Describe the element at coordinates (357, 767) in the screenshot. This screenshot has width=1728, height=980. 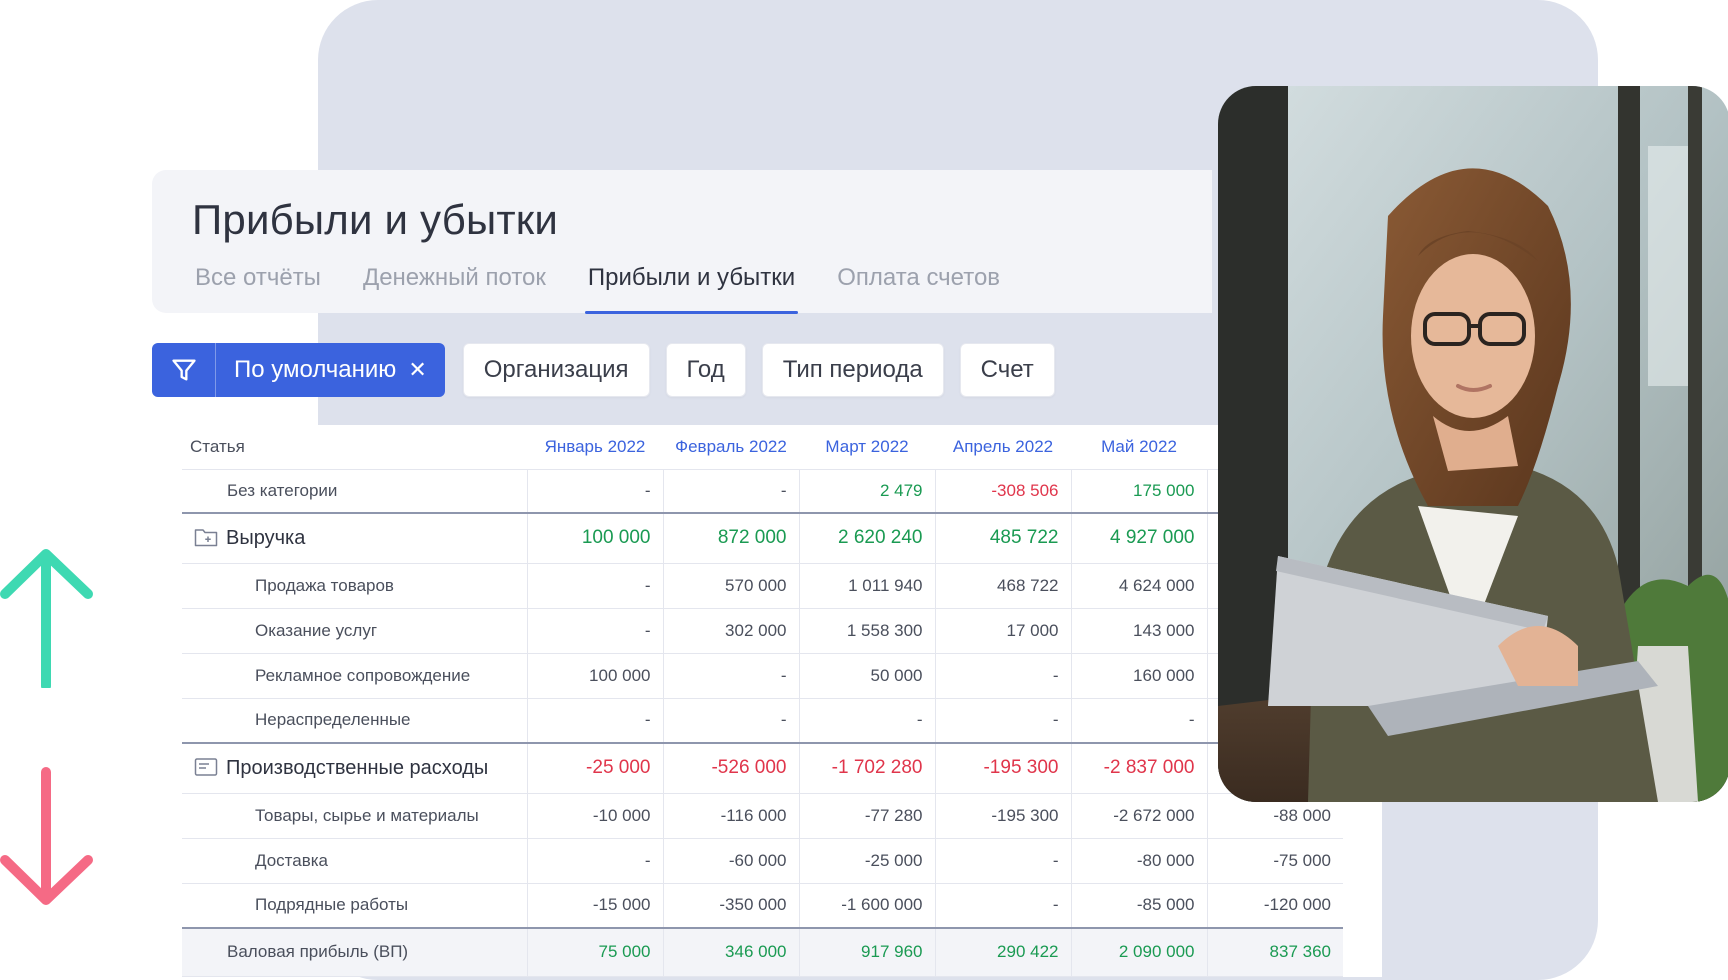
I see `row-label-text: Производственные расходы` at that location.